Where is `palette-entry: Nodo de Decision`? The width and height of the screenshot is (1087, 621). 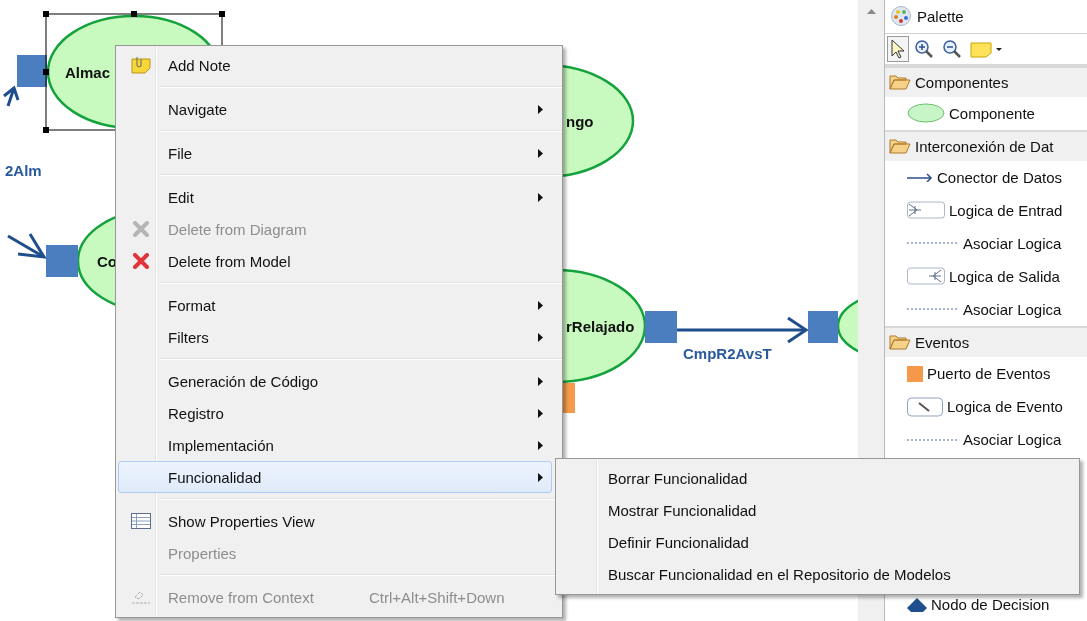 palette-entry: Nodo de Decision is located at coordinates (986, 604).